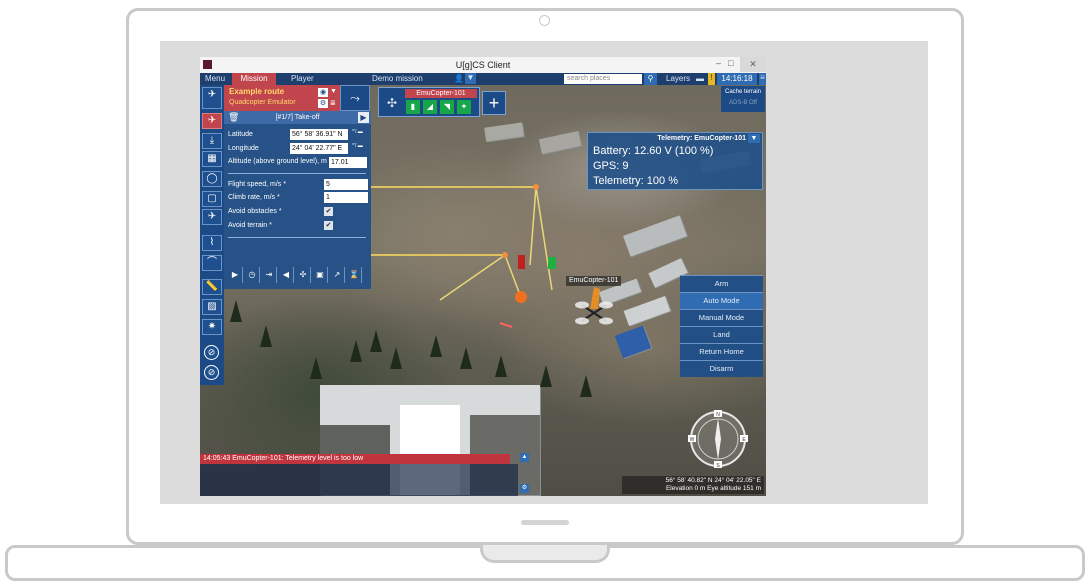 This screenshot has width=1089, height=586. Describe the element at coordinates (254, 197) in the screenshot. I see `climb-label: Climb rate, m/s *` at that location.